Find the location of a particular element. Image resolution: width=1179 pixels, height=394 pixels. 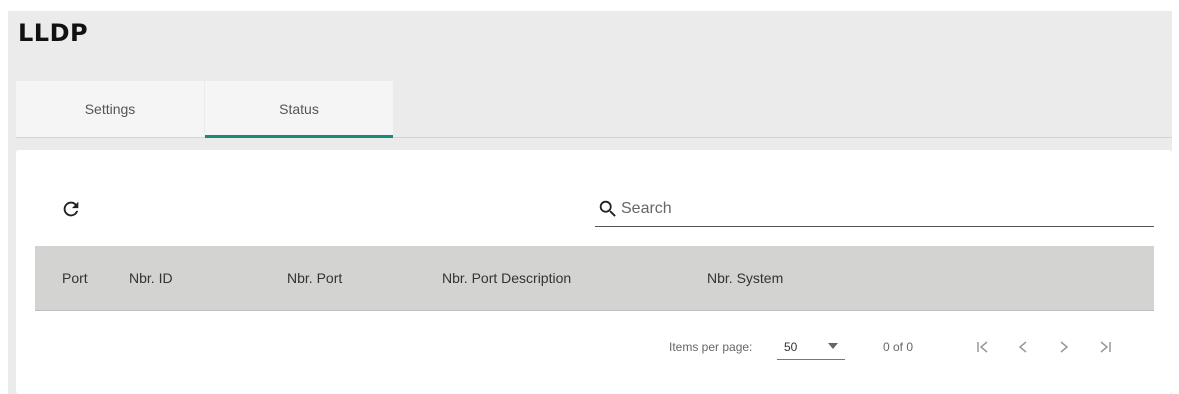

last-page-icon is located at coordinates (1105, 347).